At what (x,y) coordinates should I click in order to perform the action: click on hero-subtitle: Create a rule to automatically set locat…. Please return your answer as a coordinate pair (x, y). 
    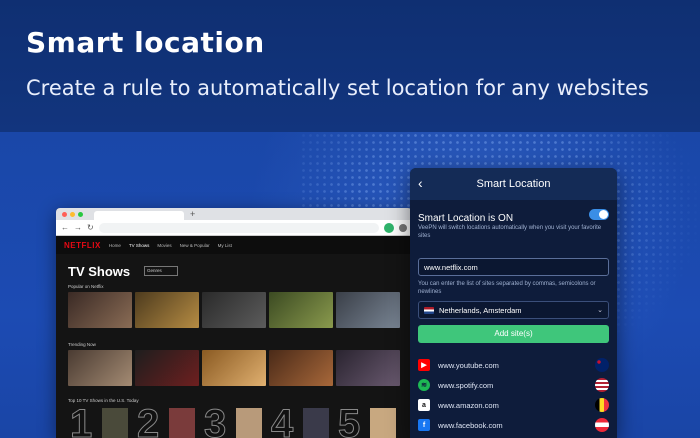
    Looking at the image, I should click on (337, 88).